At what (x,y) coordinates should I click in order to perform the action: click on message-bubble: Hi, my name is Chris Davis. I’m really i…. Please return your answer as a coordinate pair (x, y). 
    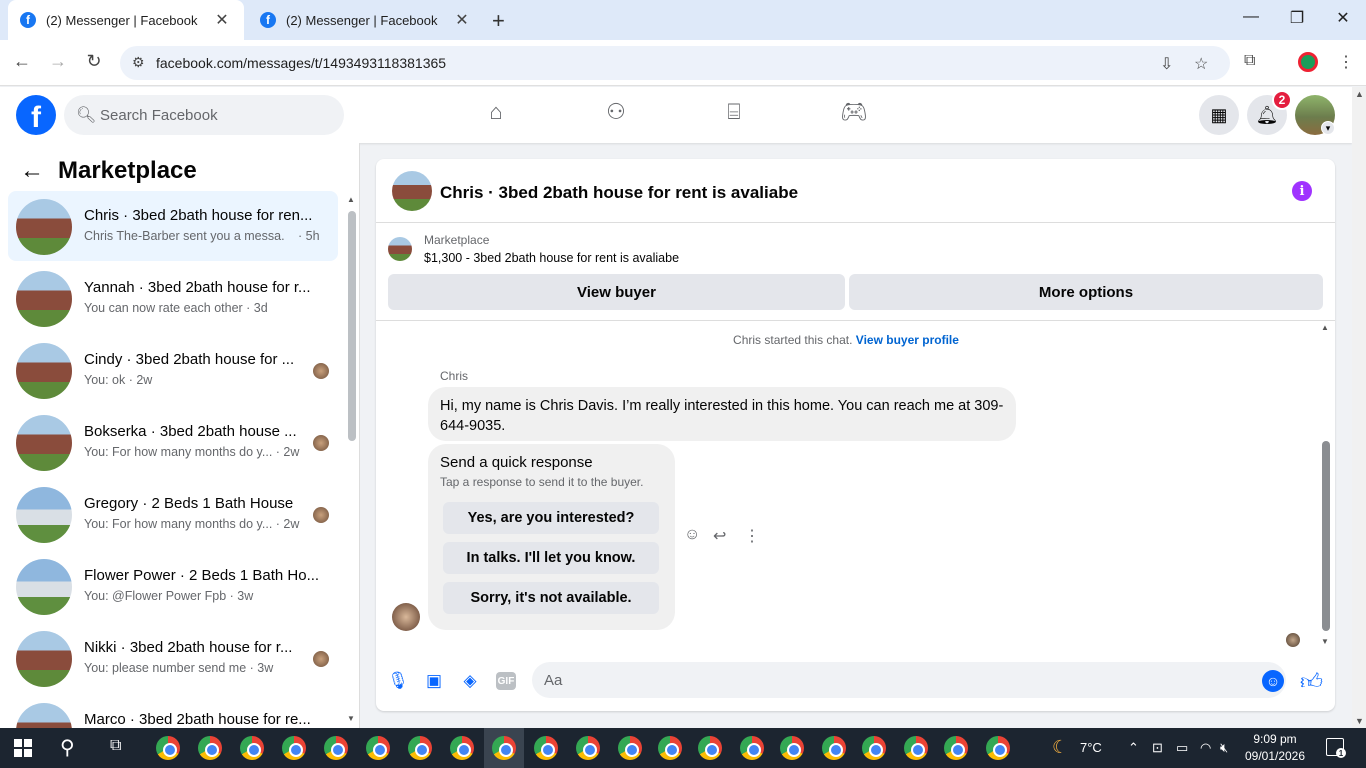
    Looking at the image, I should click on (722, 414).